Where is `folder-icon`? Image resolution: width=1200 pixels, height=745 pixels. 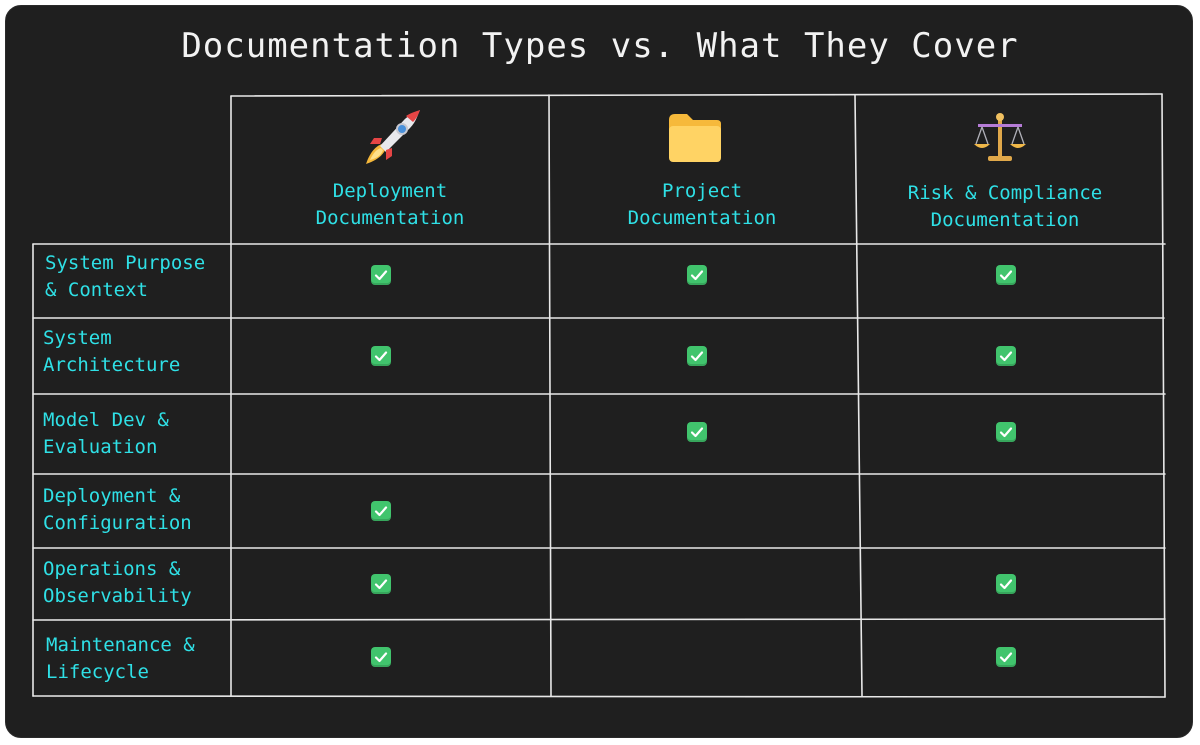 folder-icon is located at coordinates (695, 138).